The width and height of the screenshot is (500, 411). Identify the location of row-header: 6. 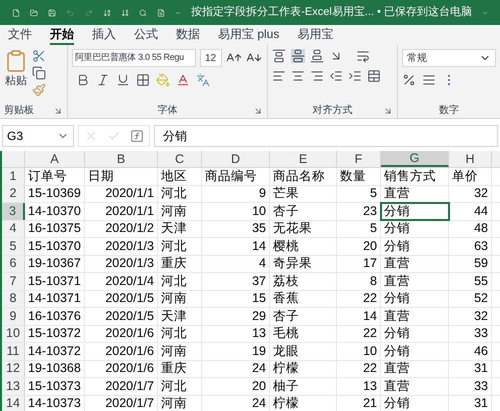
(13, 264).